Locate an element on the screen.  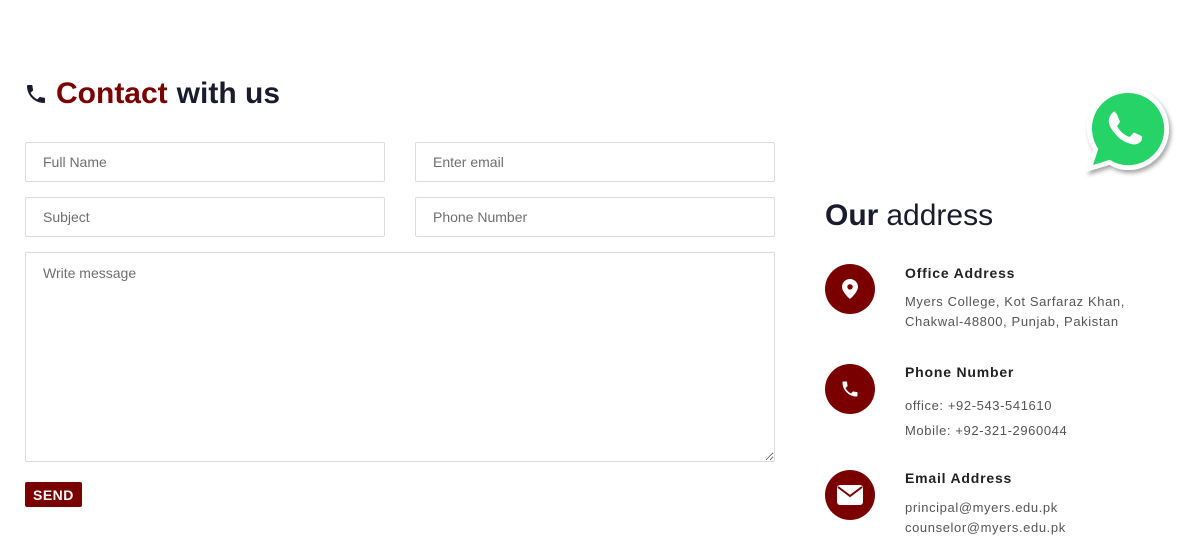
address-title-rest: address is located at coordinates (940, 215).